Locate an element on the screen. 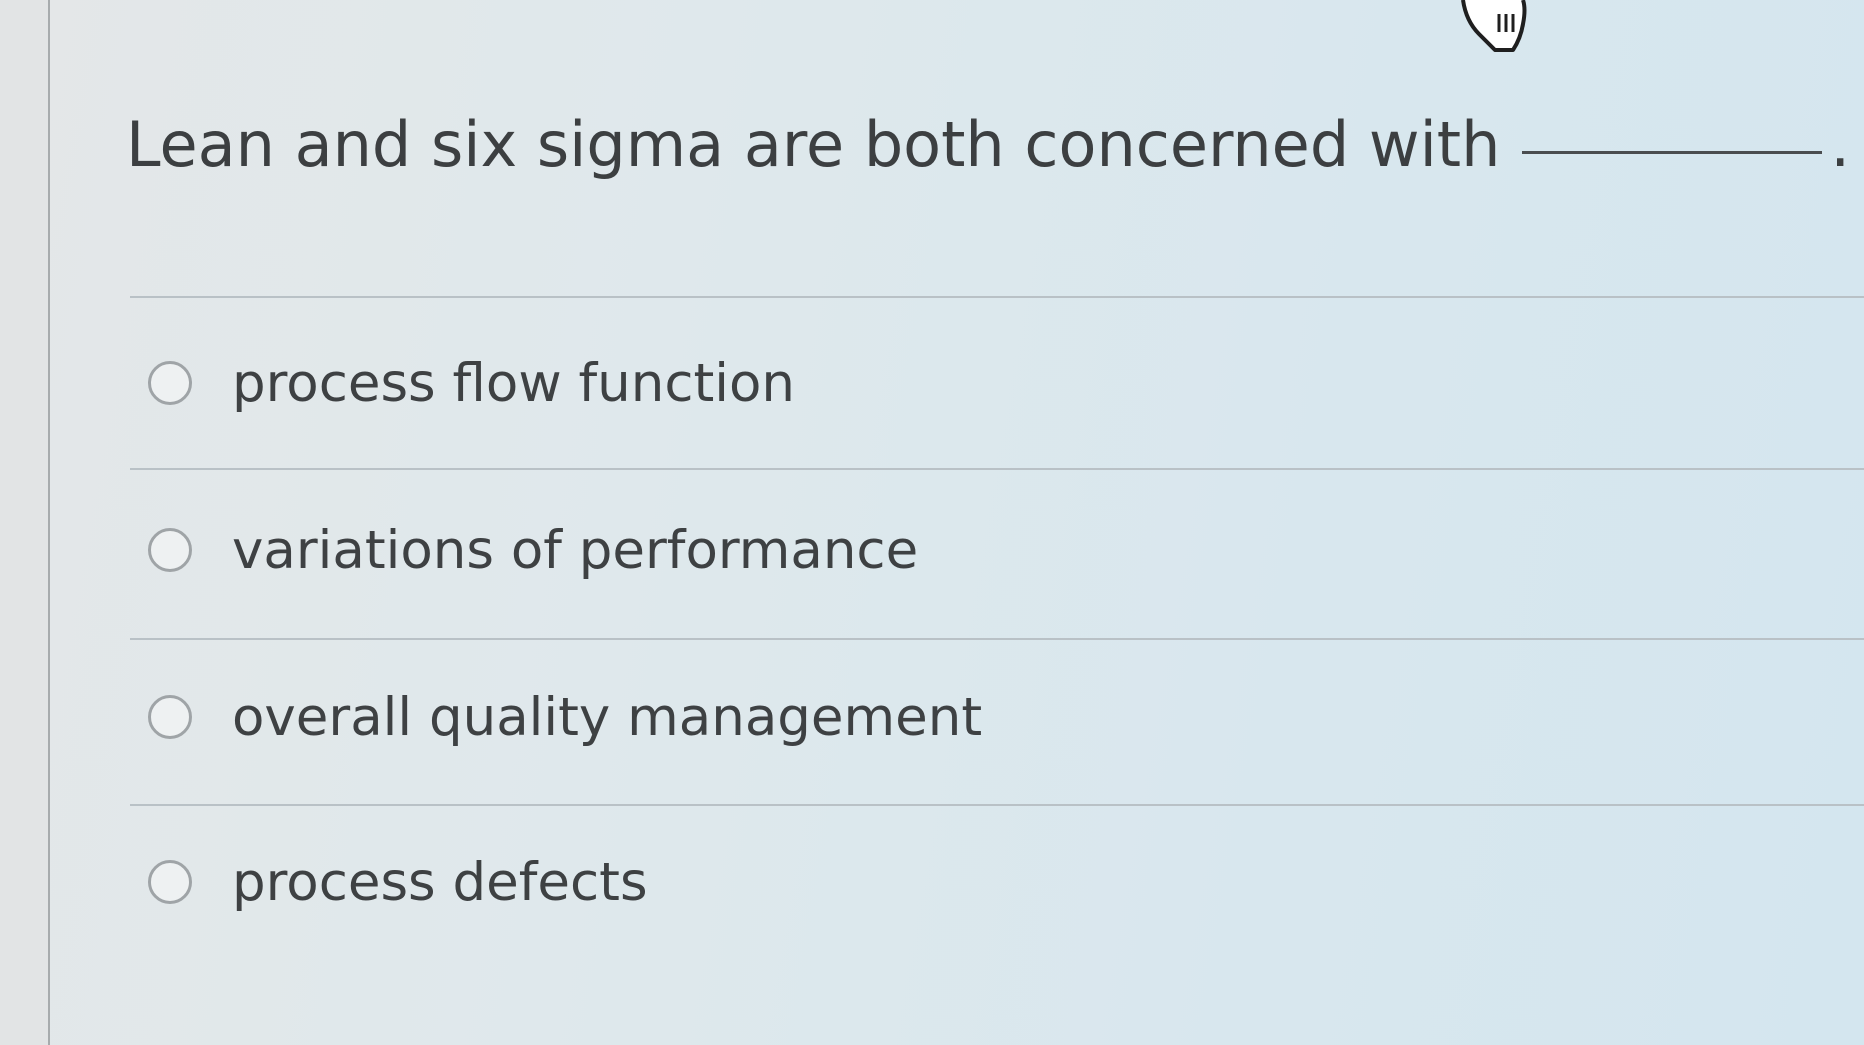 This screenshot has width=1864, height=1045. option-process-defects: process defects is located at coordinates (973, 882).